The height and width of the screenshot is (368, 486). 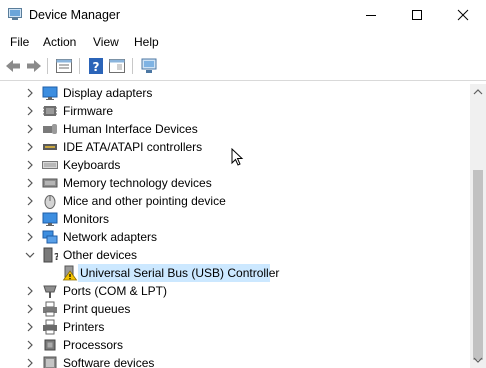 I want to click on menu-view: View, so click(x=106, y=42).